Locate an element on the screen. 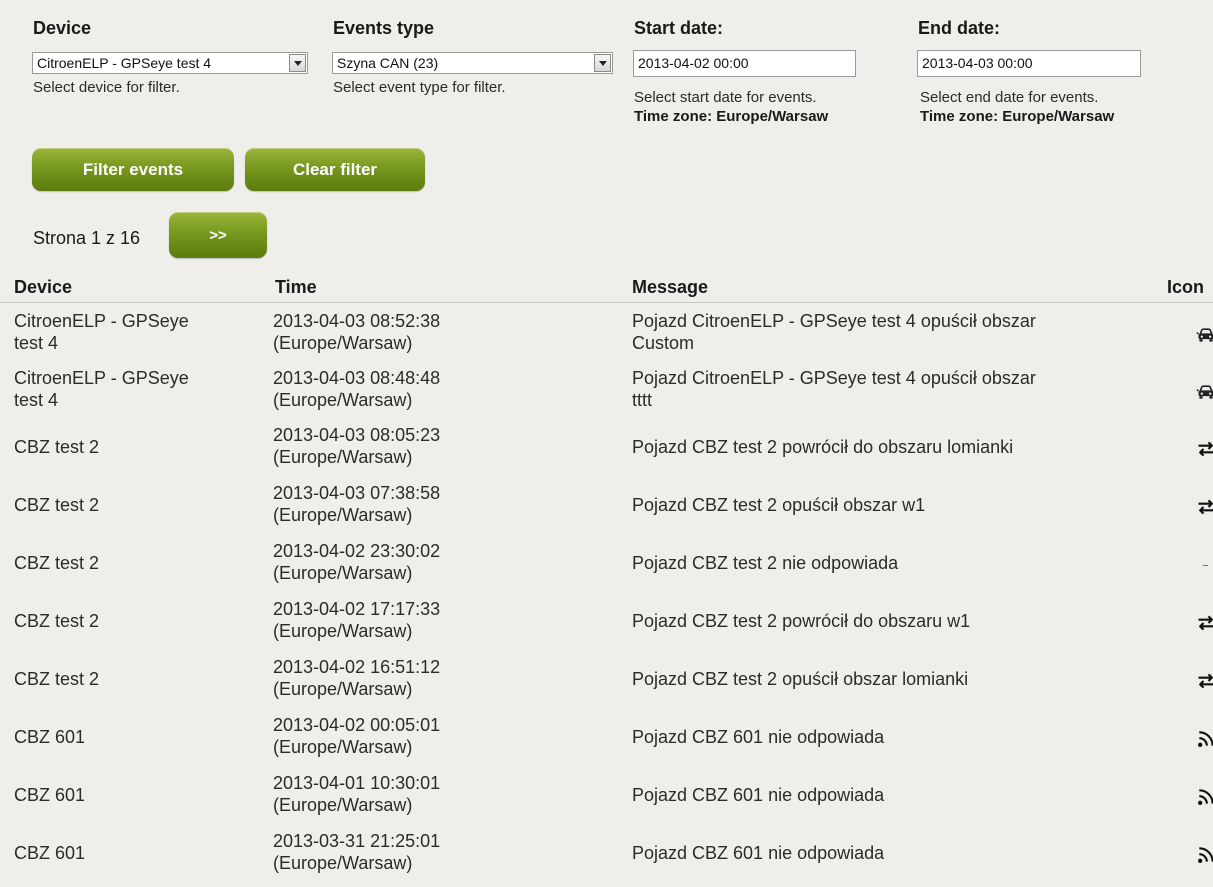 The width and height of the screenshot is (1213, 887). message-cell-line: Custom is located at coordinates (663, 343).